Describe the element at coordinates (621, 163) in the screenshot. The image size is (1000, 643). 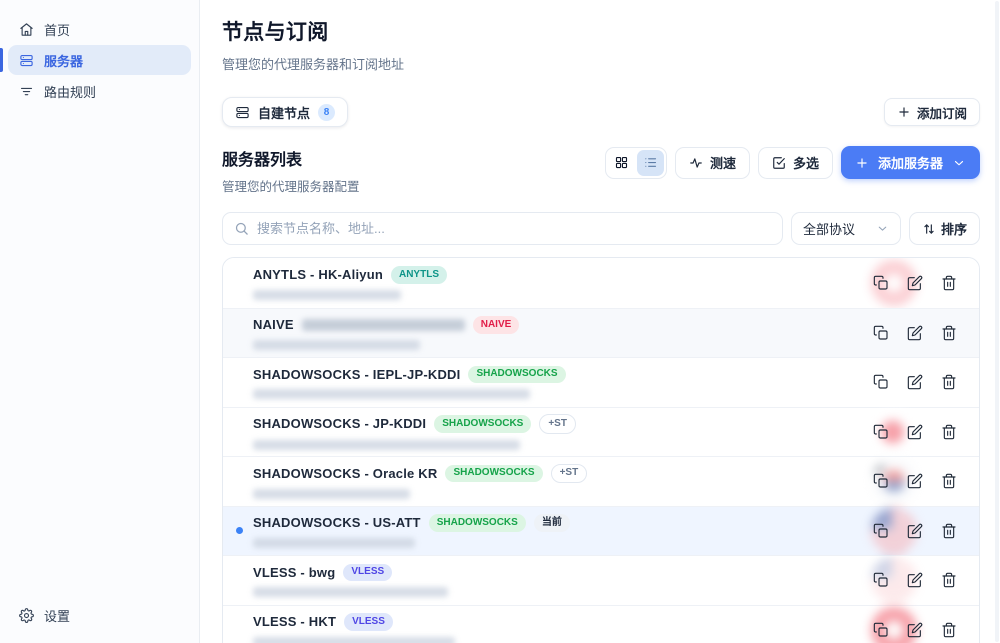
I see `grid-view-button` at that location.